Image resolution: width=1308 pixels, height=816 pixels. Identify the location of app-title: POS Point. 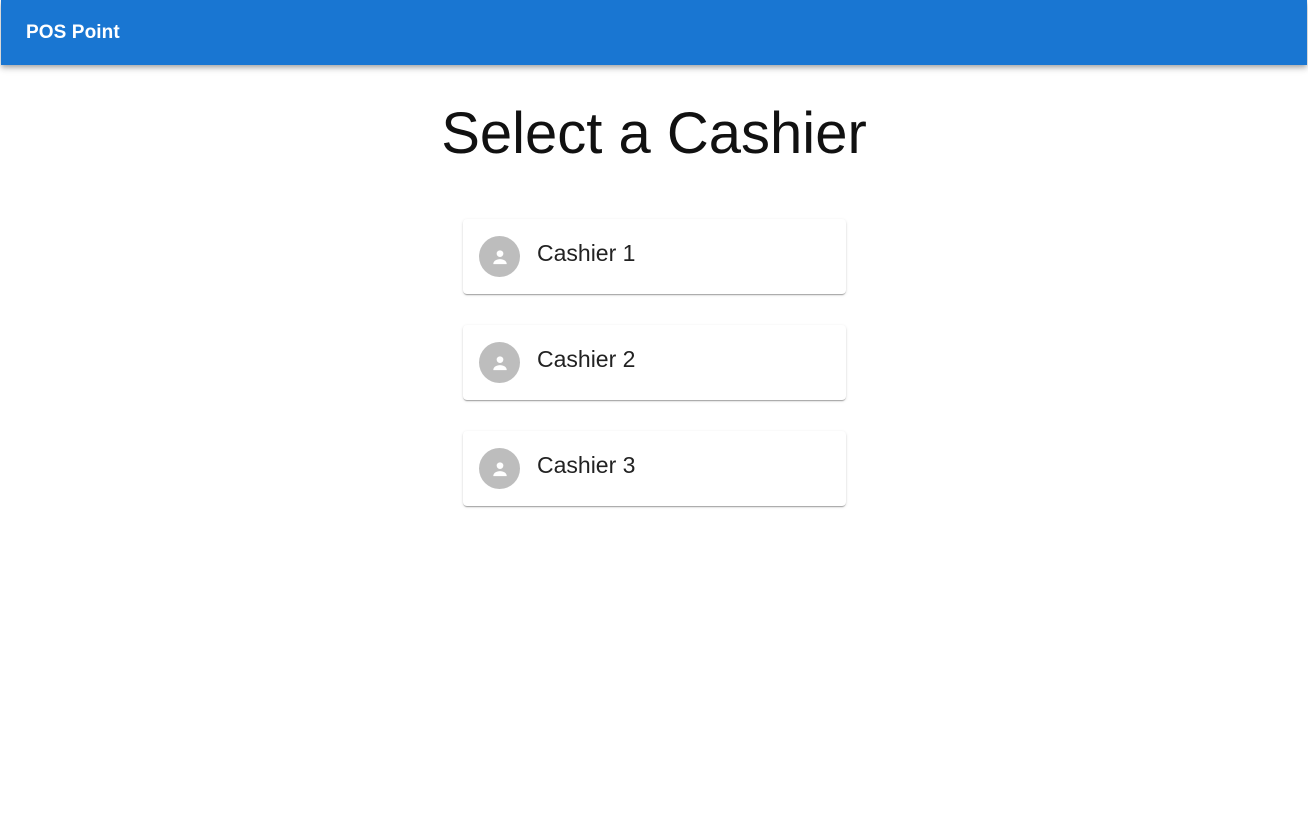
(73, 32).